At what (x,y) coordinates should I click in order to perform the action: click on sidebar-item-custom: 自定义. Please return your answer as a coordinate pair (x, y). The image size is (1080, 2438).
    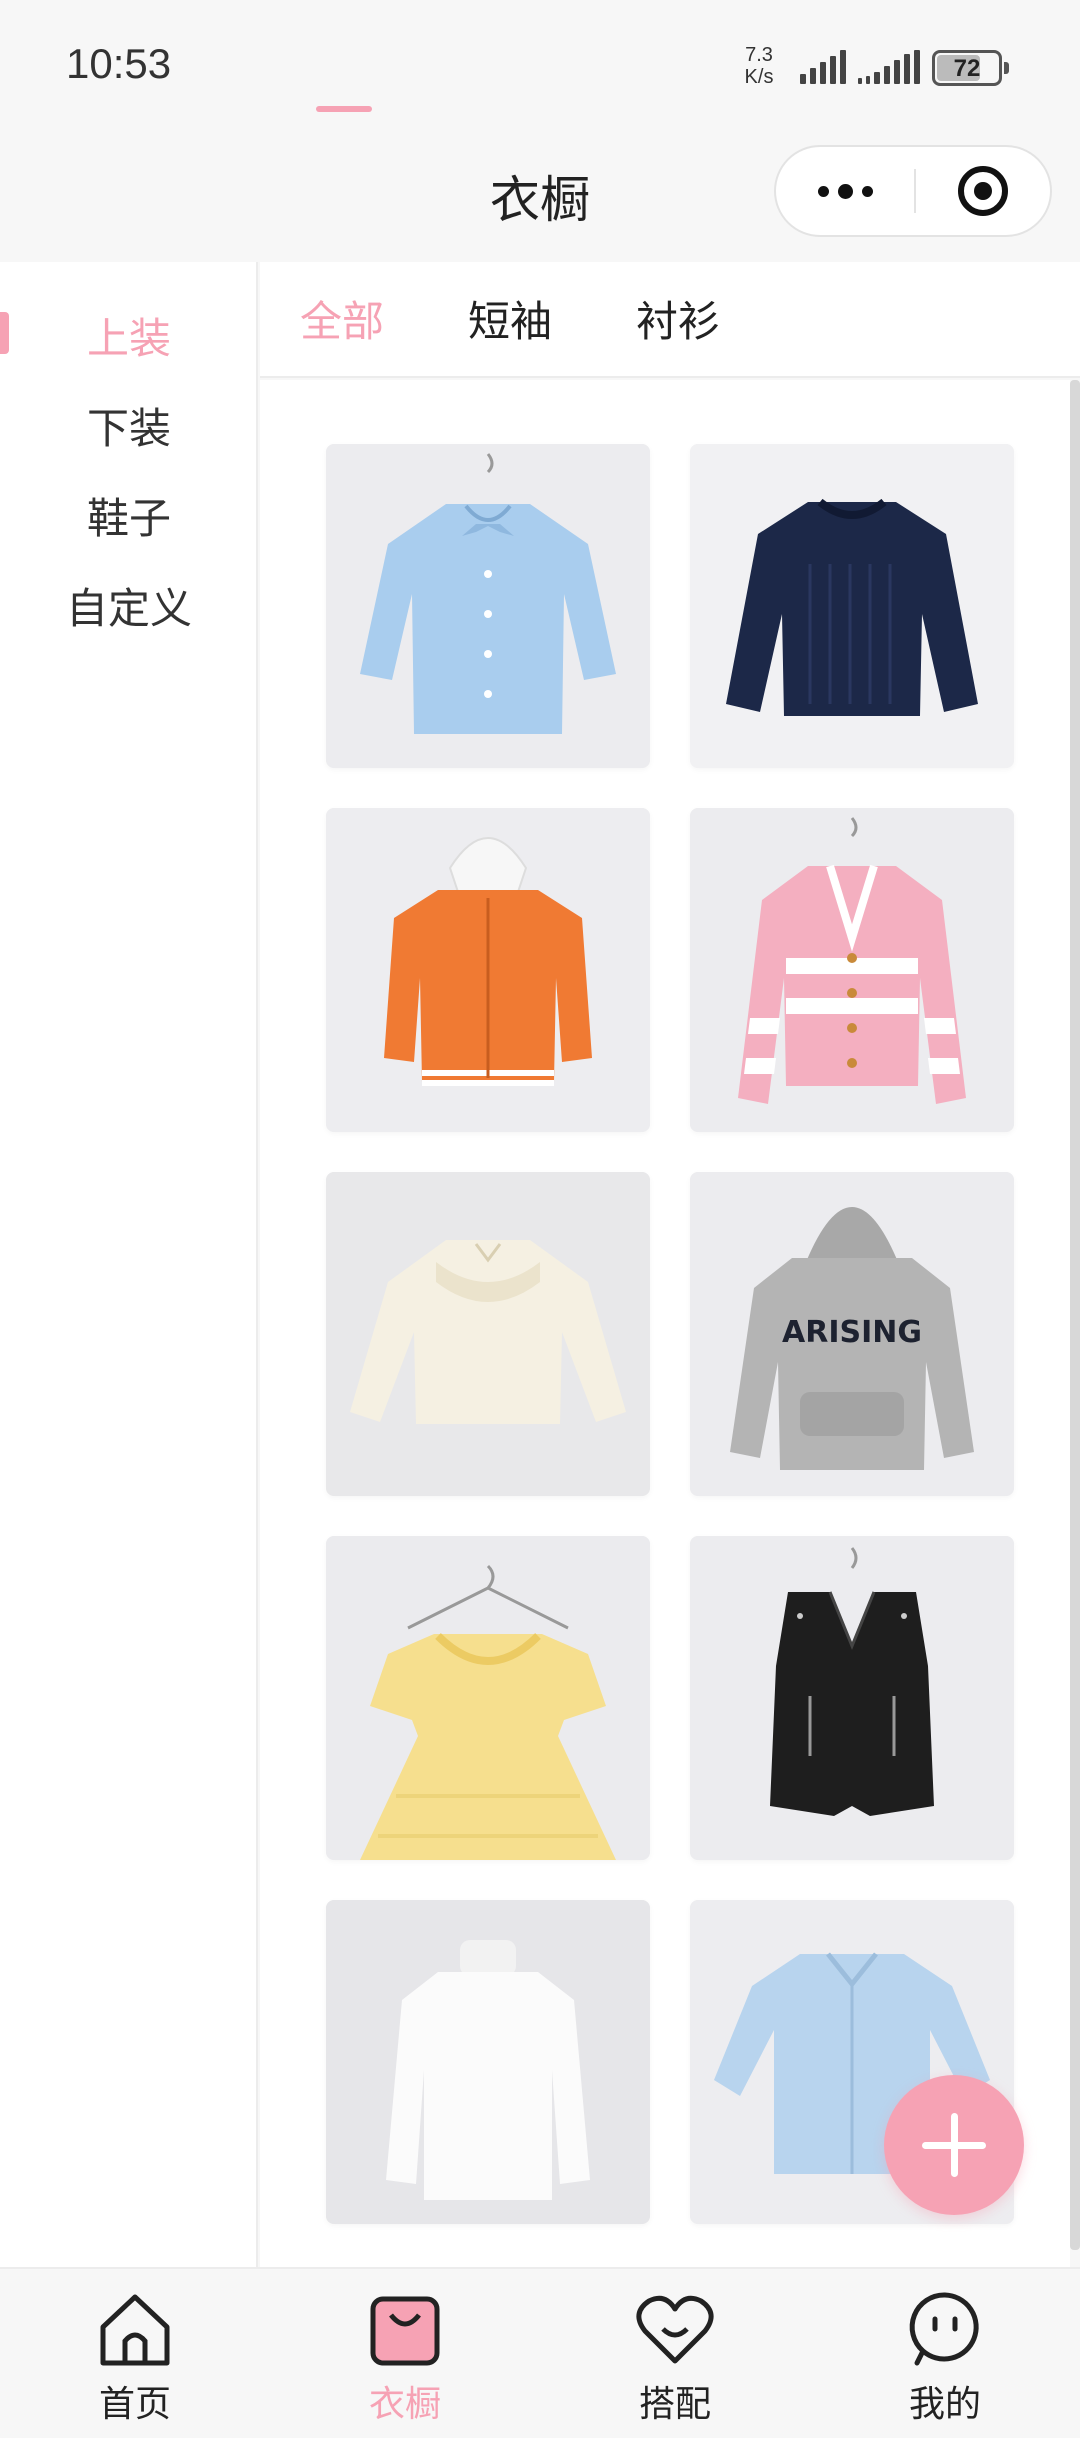
    Looking at the image, I should click on (129, 605).